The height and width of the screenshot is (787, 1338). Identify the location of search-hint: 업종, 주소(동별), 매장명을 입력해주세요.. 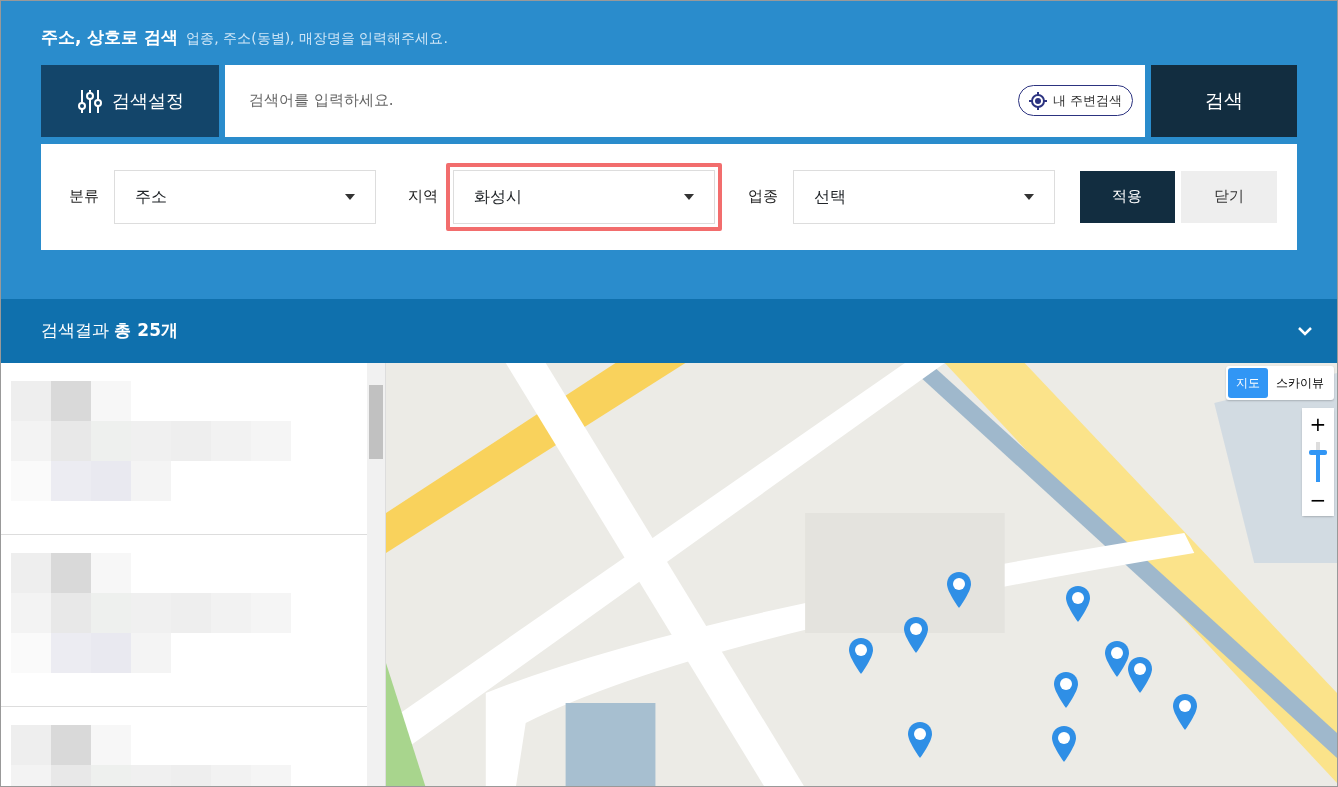
(317, 38).